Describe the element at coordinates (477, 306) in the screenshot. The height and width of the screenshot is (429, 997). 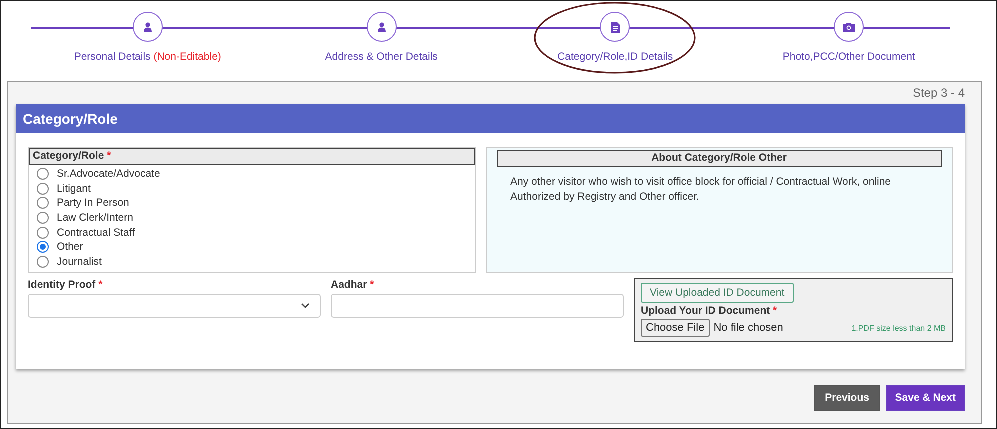
I see `aadhar-input` at that location.